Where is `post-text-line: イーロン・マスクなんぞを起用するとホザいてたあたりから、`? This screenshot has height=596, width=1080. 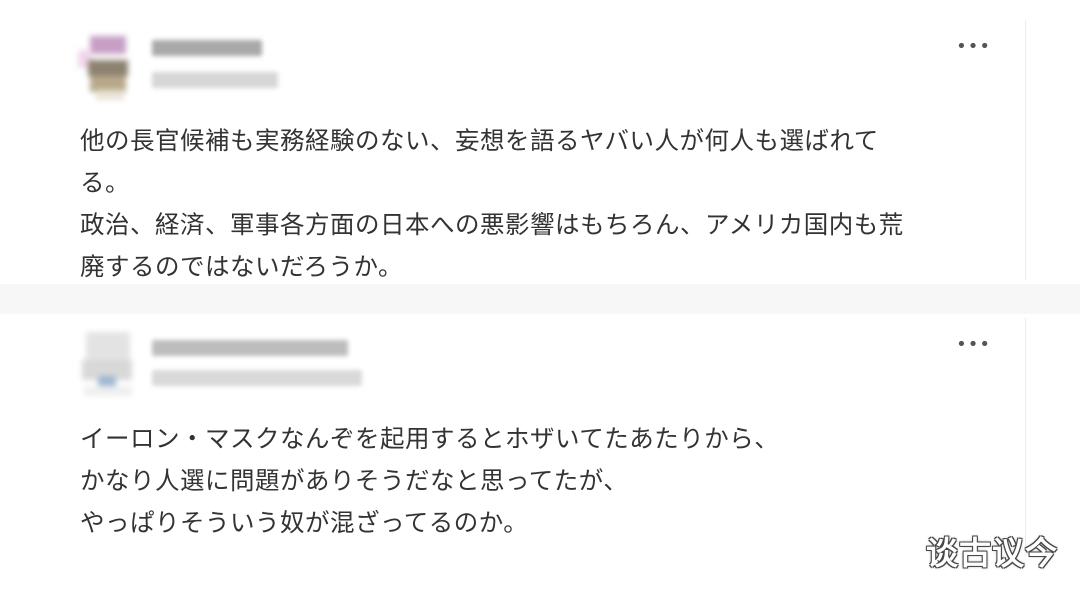 post-text-line: イーロン・マスクなんぞを起用するとホザいてたあたりから、 is located at coordinates (430, 438).